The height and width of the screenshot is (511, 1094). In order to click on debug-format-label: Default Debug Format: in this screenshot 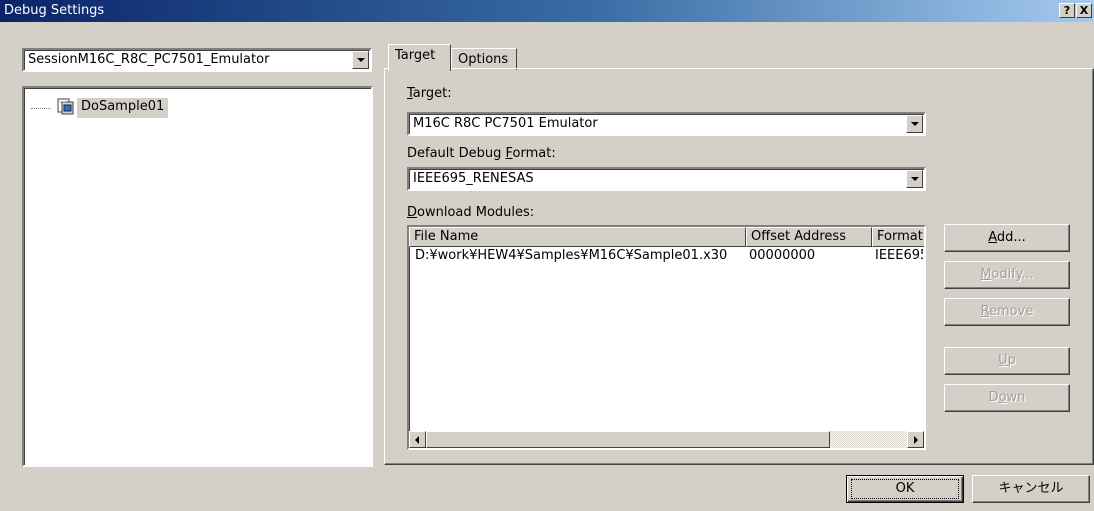, I will do `click(481, 153)`.